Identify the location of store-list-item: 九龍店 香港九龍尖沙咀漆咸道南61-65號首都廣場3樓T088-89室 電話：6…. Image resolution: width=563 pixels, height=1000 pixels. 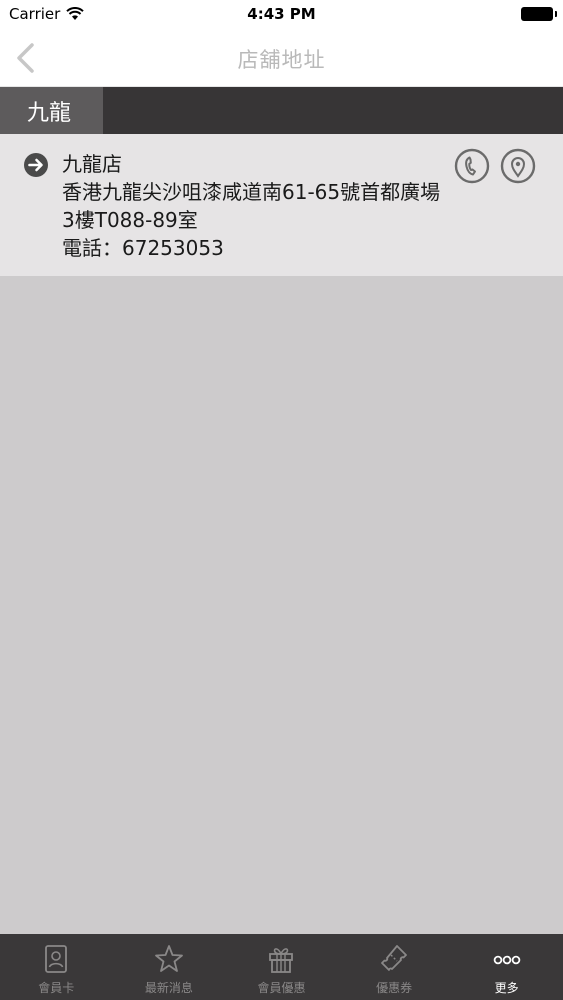
(281, 205).